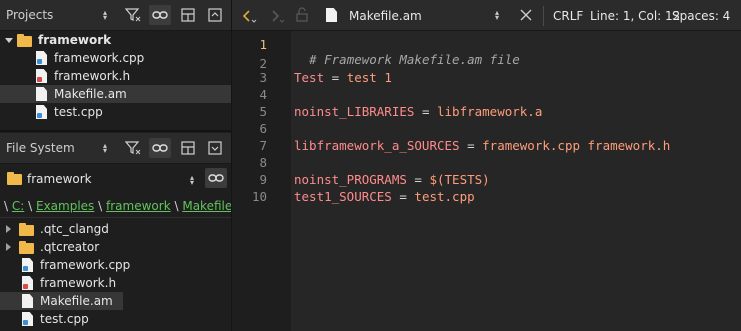  What do you see at coordinates (490, 111) in the screenshot?
I see `code-value: libframework.a` at bounding box center [490, 111].